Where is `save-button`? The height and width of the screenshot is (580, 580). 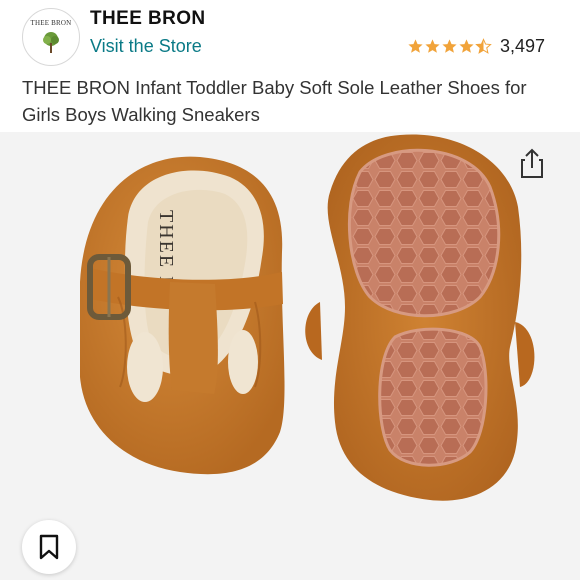 save-button is located at coordinates (49, 547).